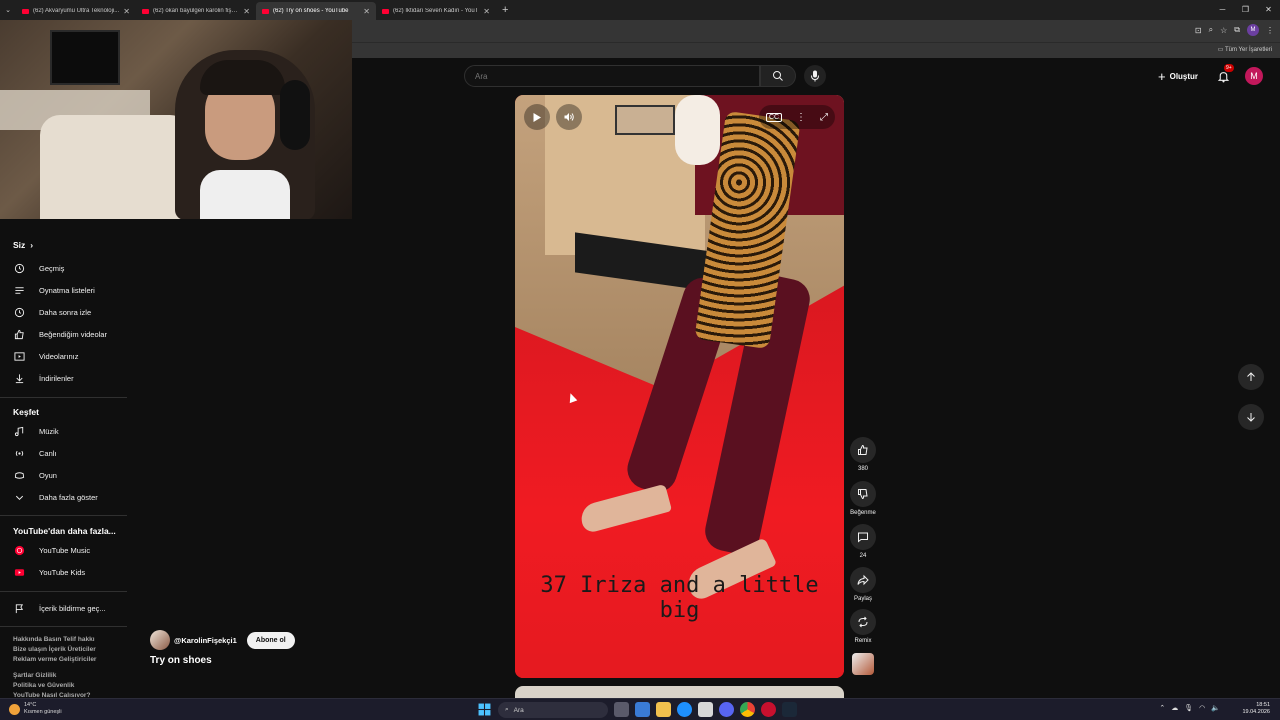  What do you see at coordinates (64, 497) in the screenshot?
I see `sidebar-item-show-more: Daha fazla göster` at bounding box center [64, 497].